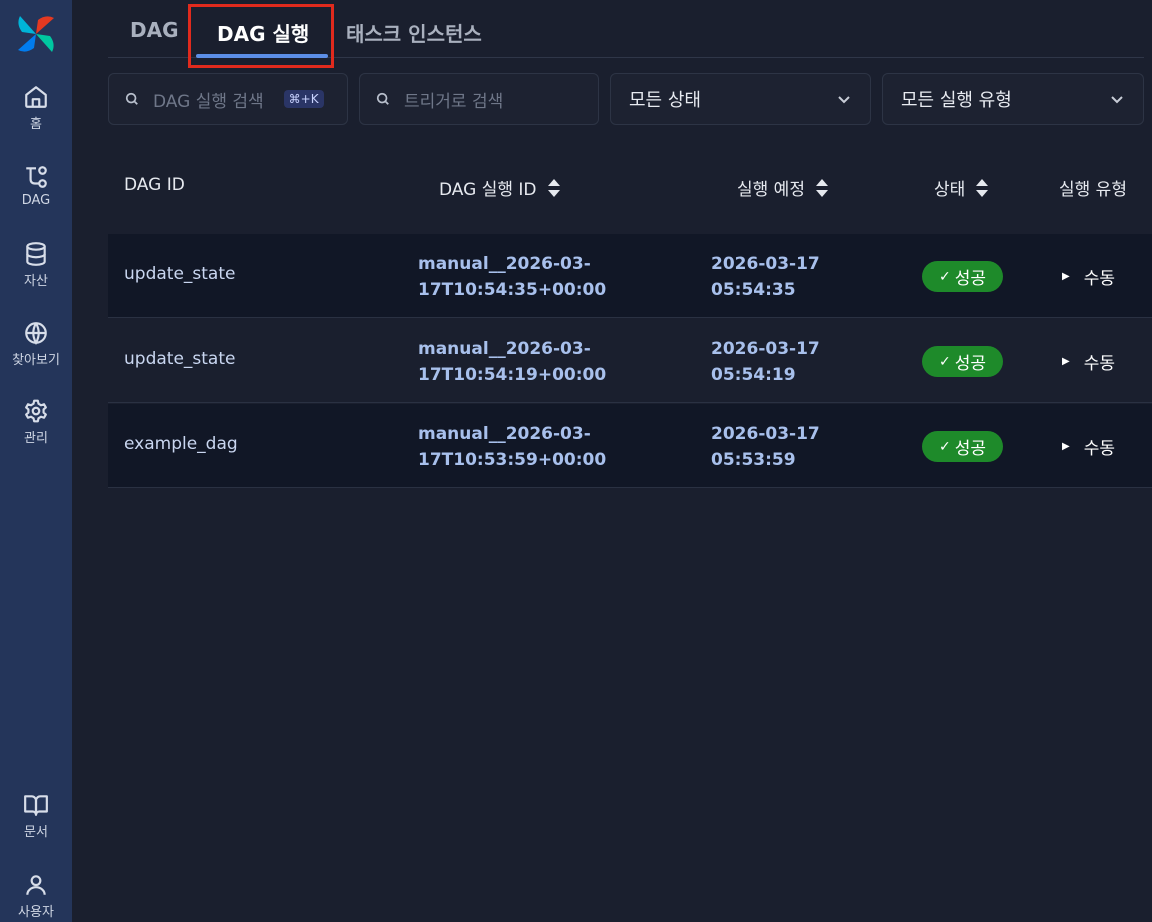  What do you see at coordinates (36, 97) in the screenshot?
I see `home-icon` at bounding box center [36, 97].